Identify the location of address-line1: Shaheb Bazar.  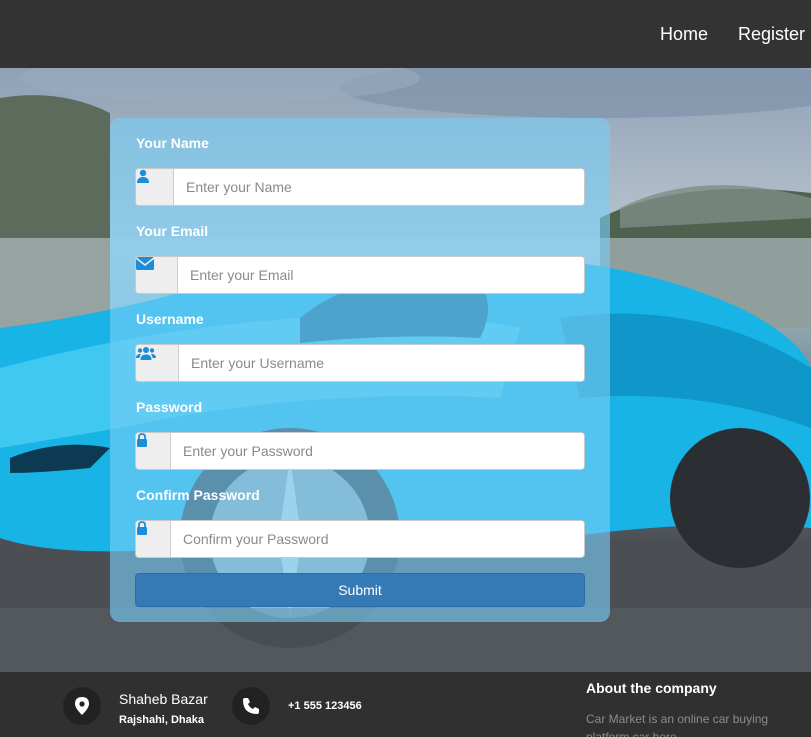
(163, 699).